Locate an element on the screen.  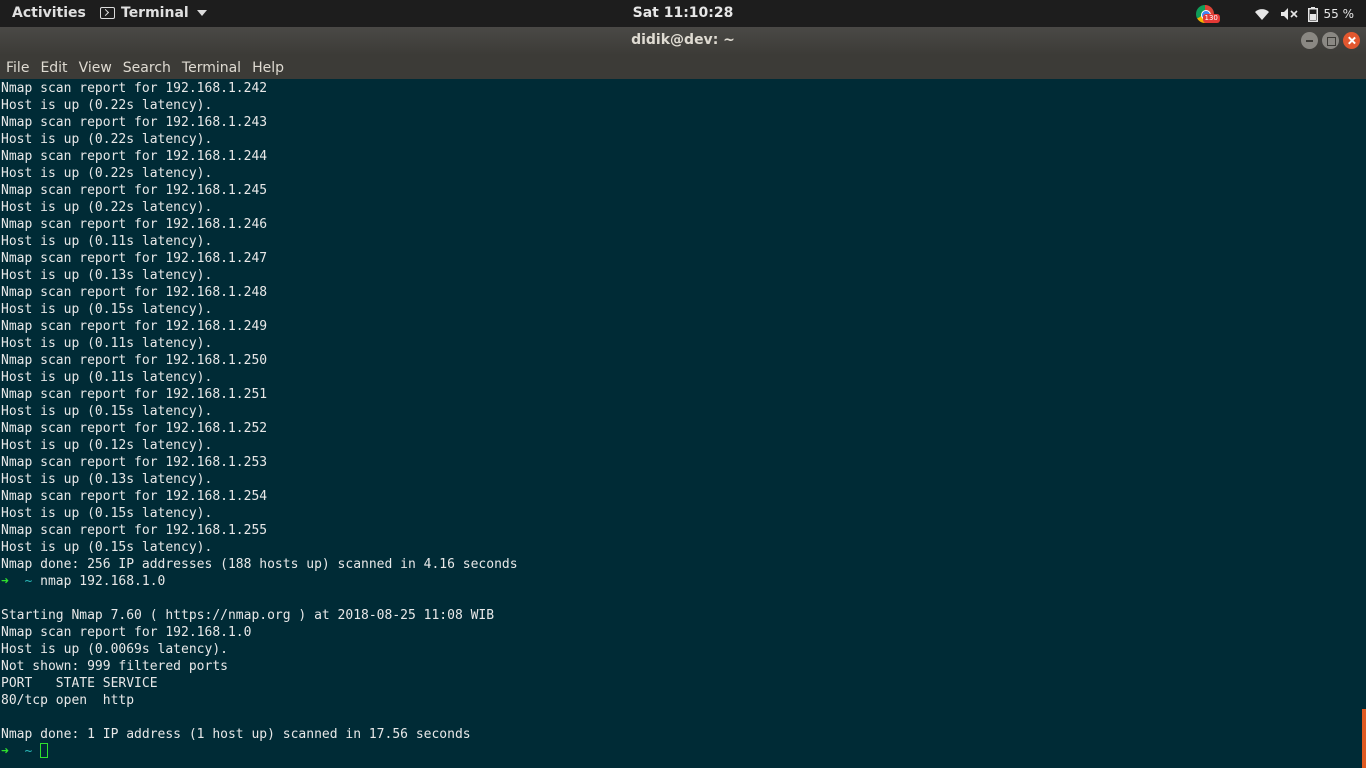
prompt-line: ➜ ~ nmap 192.168.1.0 is located at coordinates (683, 581).